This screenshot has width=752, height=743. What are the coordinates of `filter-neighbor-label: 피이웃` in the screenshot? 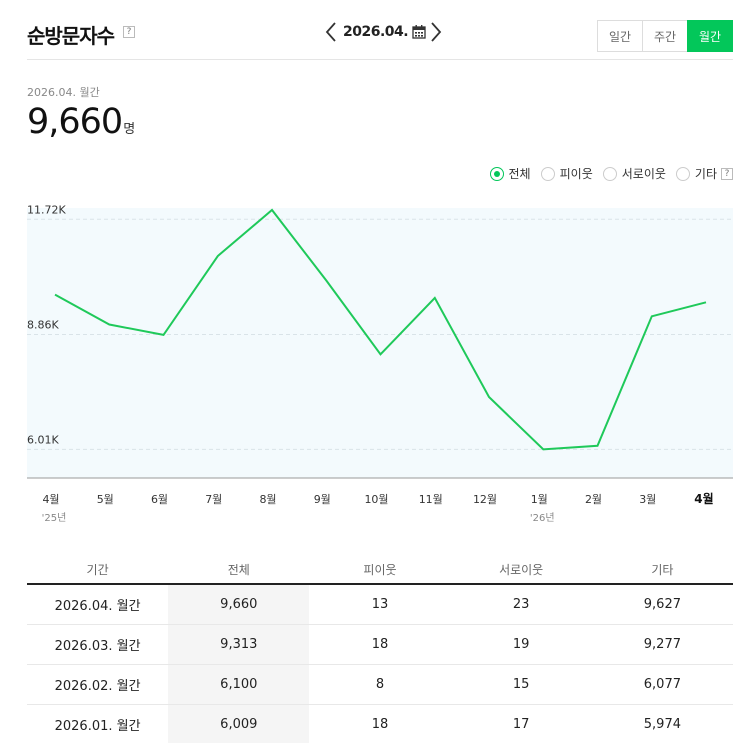 It's located at (576, 174).